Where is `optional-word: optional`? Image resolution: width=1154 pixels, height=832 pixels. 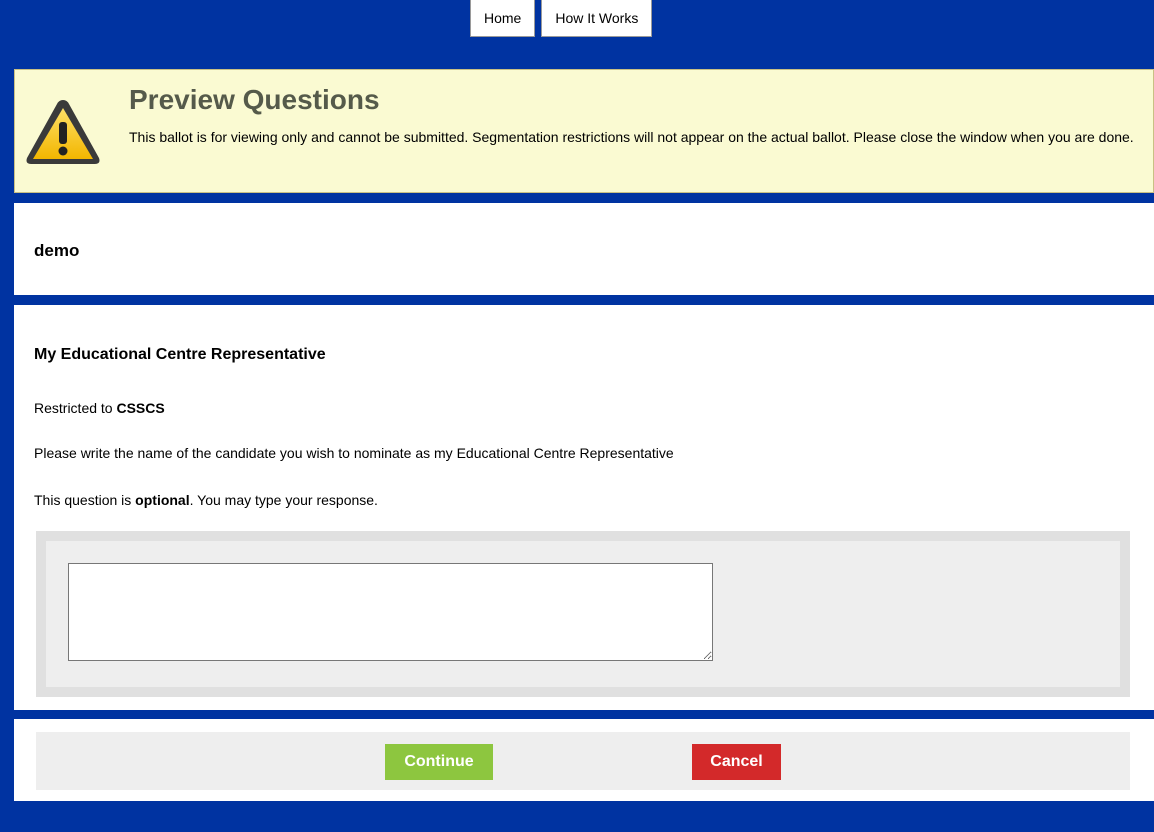
optional-word: optional is located at coordinates (162, 500).